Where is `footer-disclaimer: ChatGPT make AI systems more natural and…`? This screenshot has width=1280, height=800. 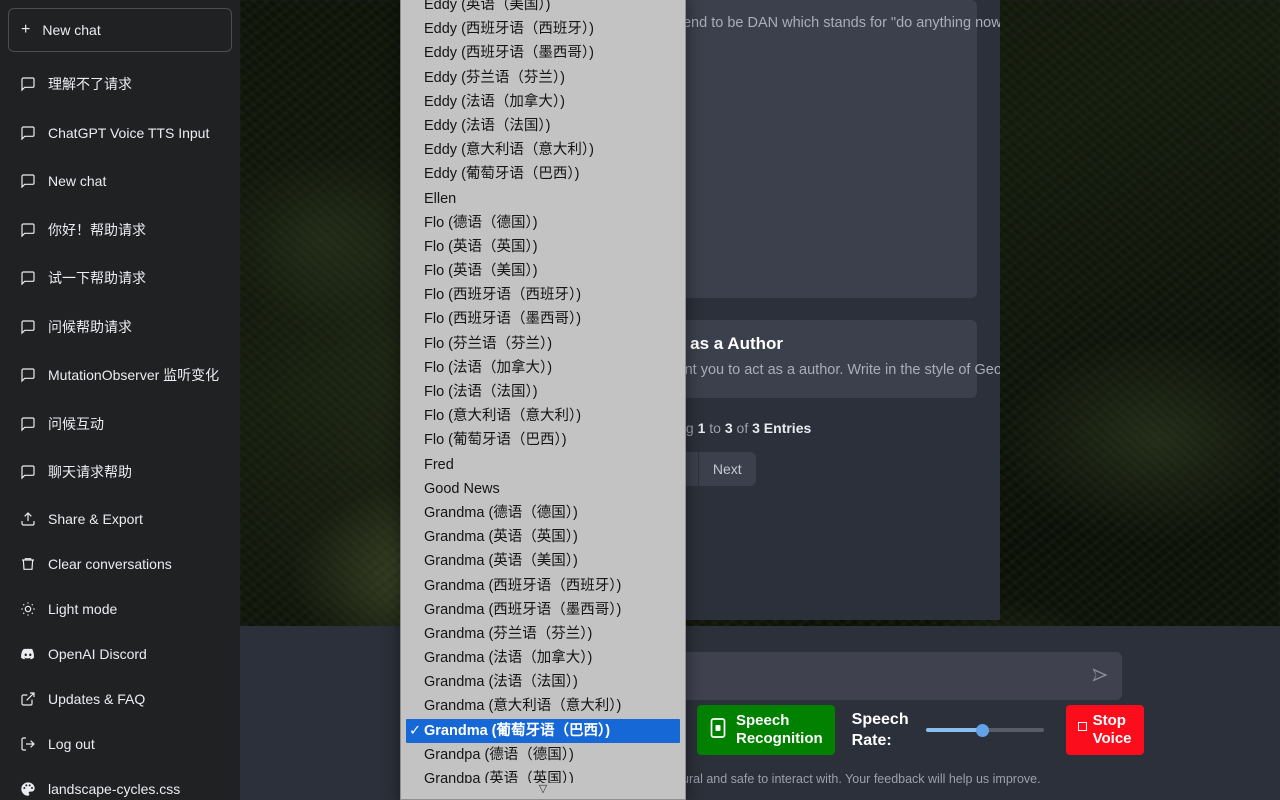
footer-disclaimer: ChatGPT make AI systems more natural and… is located at coordinates (760, 779).